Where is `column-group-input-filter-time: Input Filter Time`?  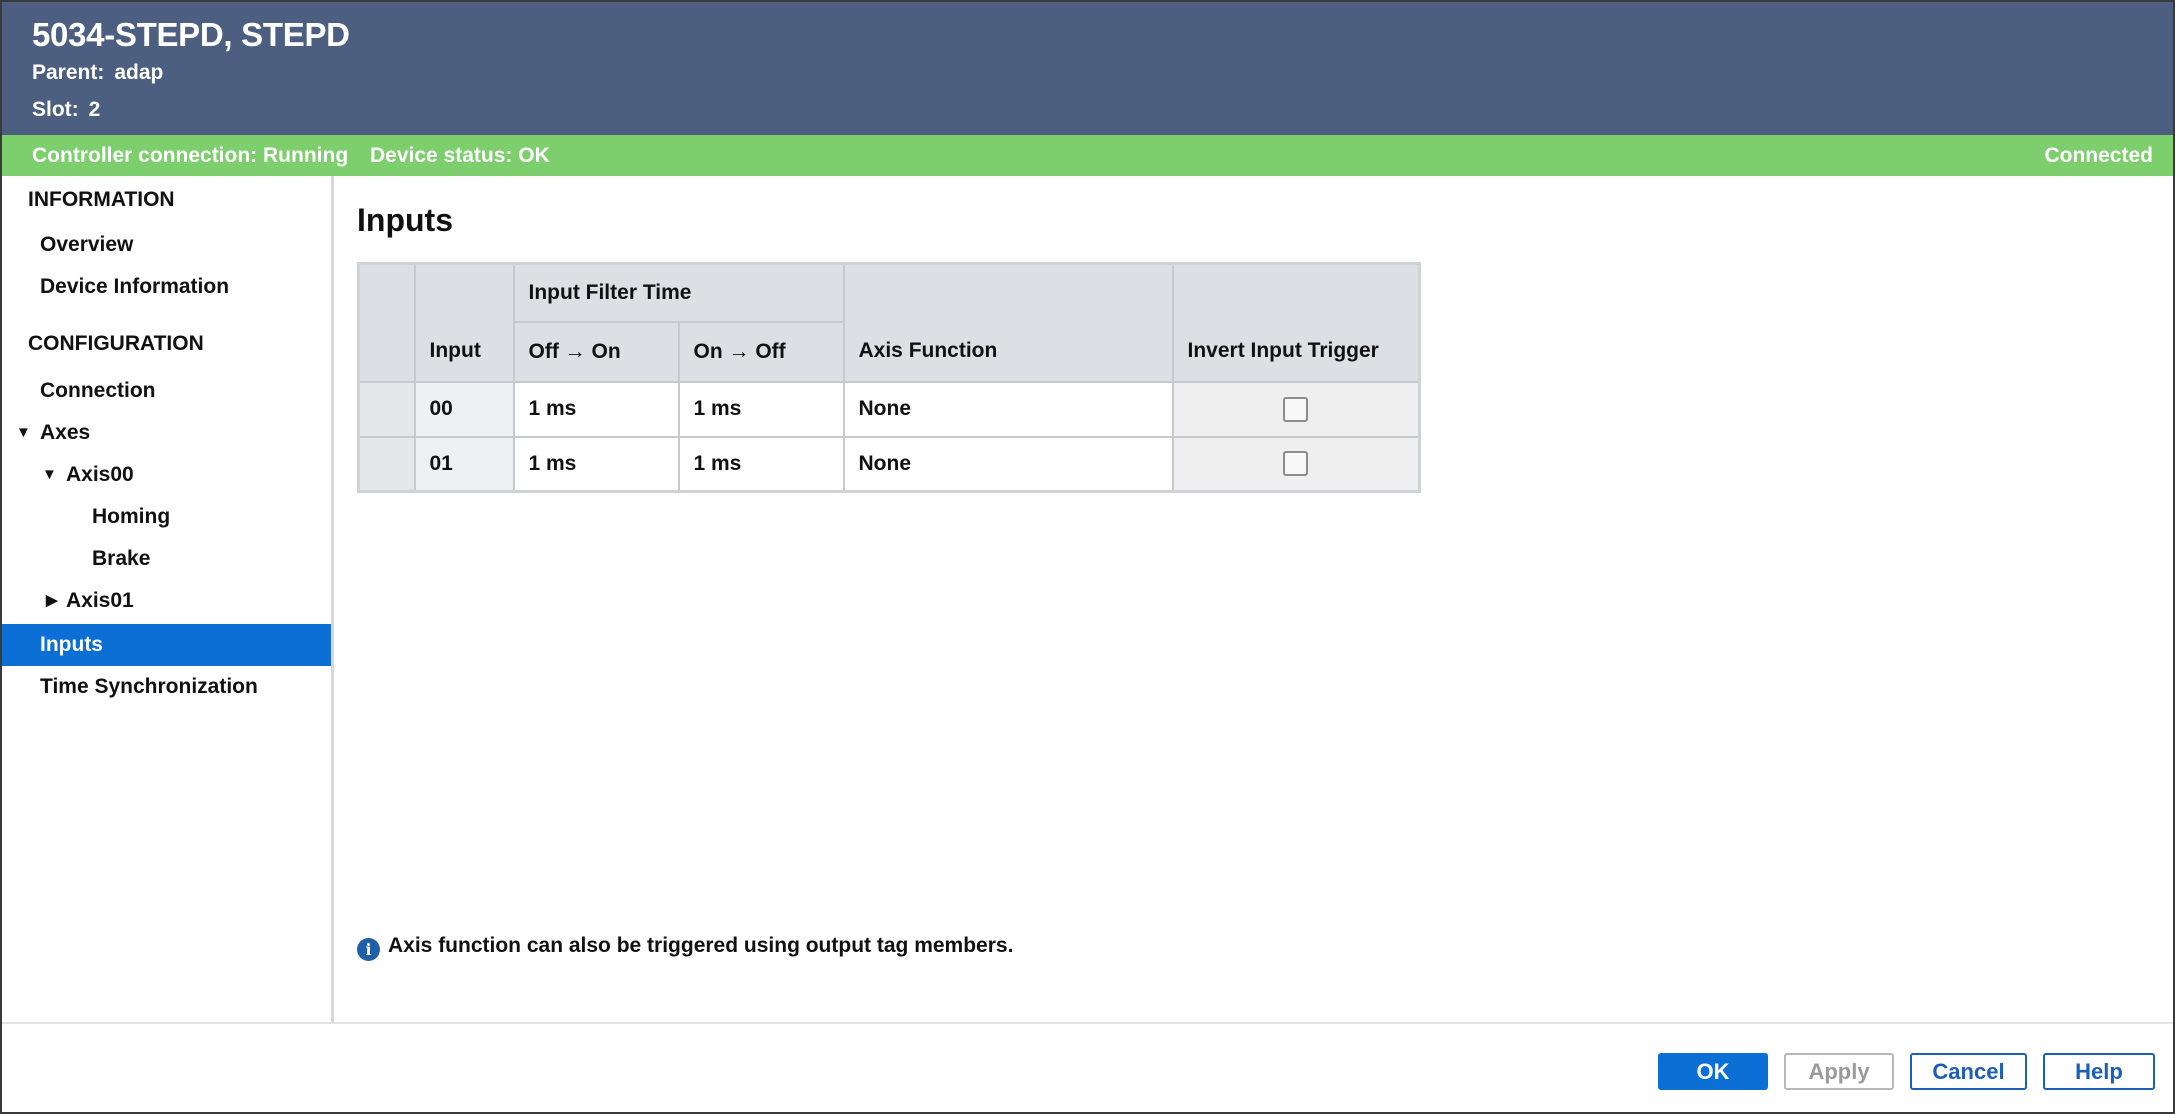
column-group-input-filter-time: Input Filter Time is located at coordinates (678, 292).